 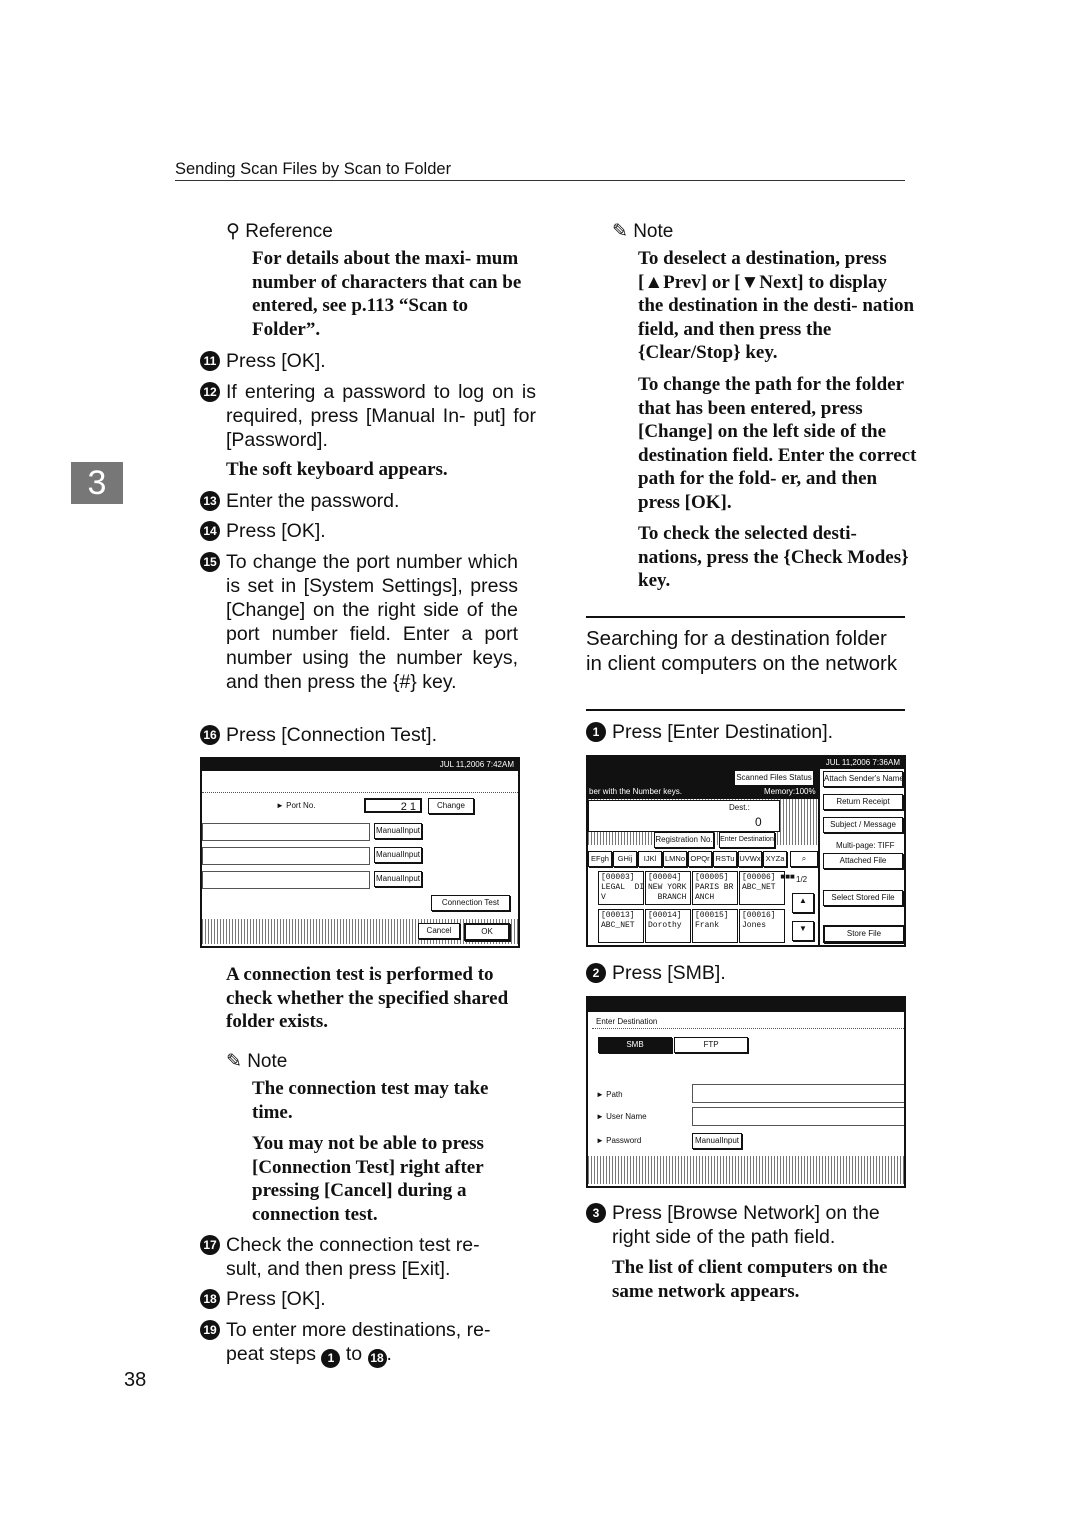 I want to click on step-number: 13, so click(x=210, y=501).